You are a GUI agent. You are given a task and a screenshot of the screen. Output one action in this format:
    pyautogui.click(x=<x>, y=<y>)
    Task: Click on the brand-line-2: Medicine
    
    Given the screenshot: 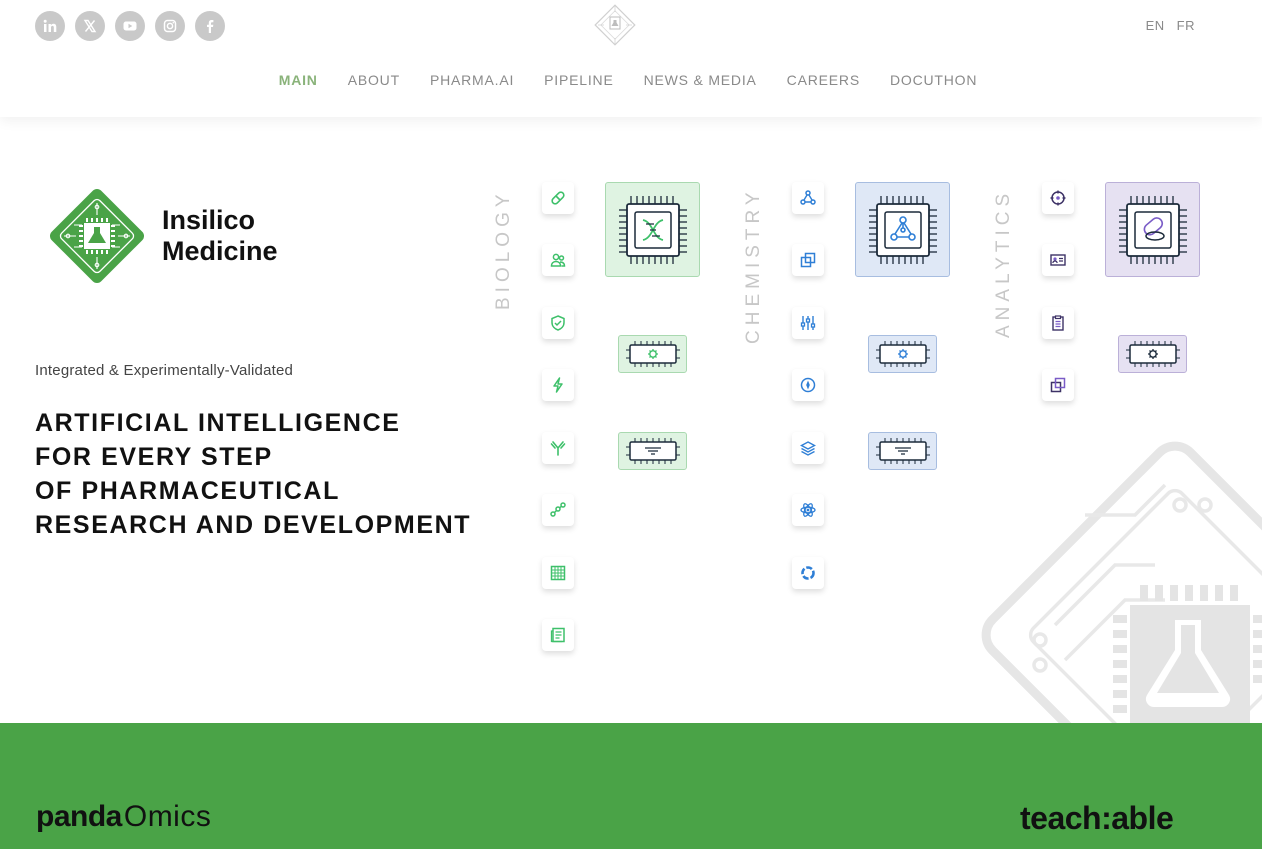 What is the action you would take?
    pyautogui.click(x=220, y=251)
    